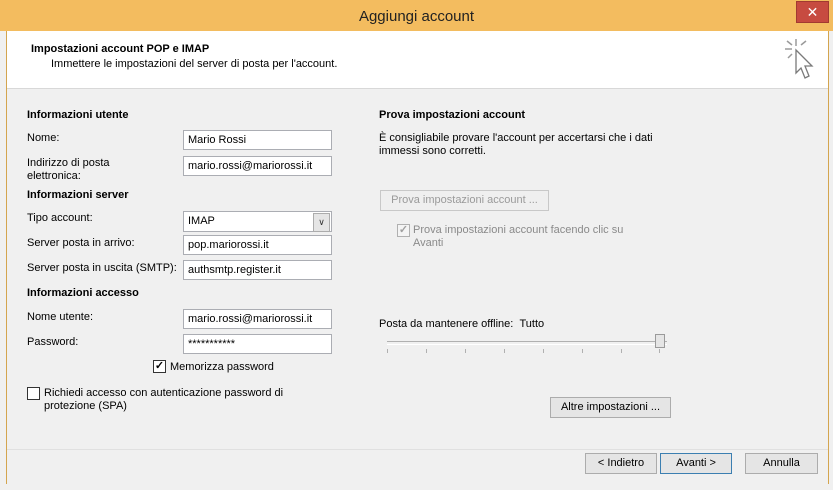 The width and height of the screenshot is (833, 490). I want to click on outgoing-server-field: authsmtp.register.it, so click(257, 270).